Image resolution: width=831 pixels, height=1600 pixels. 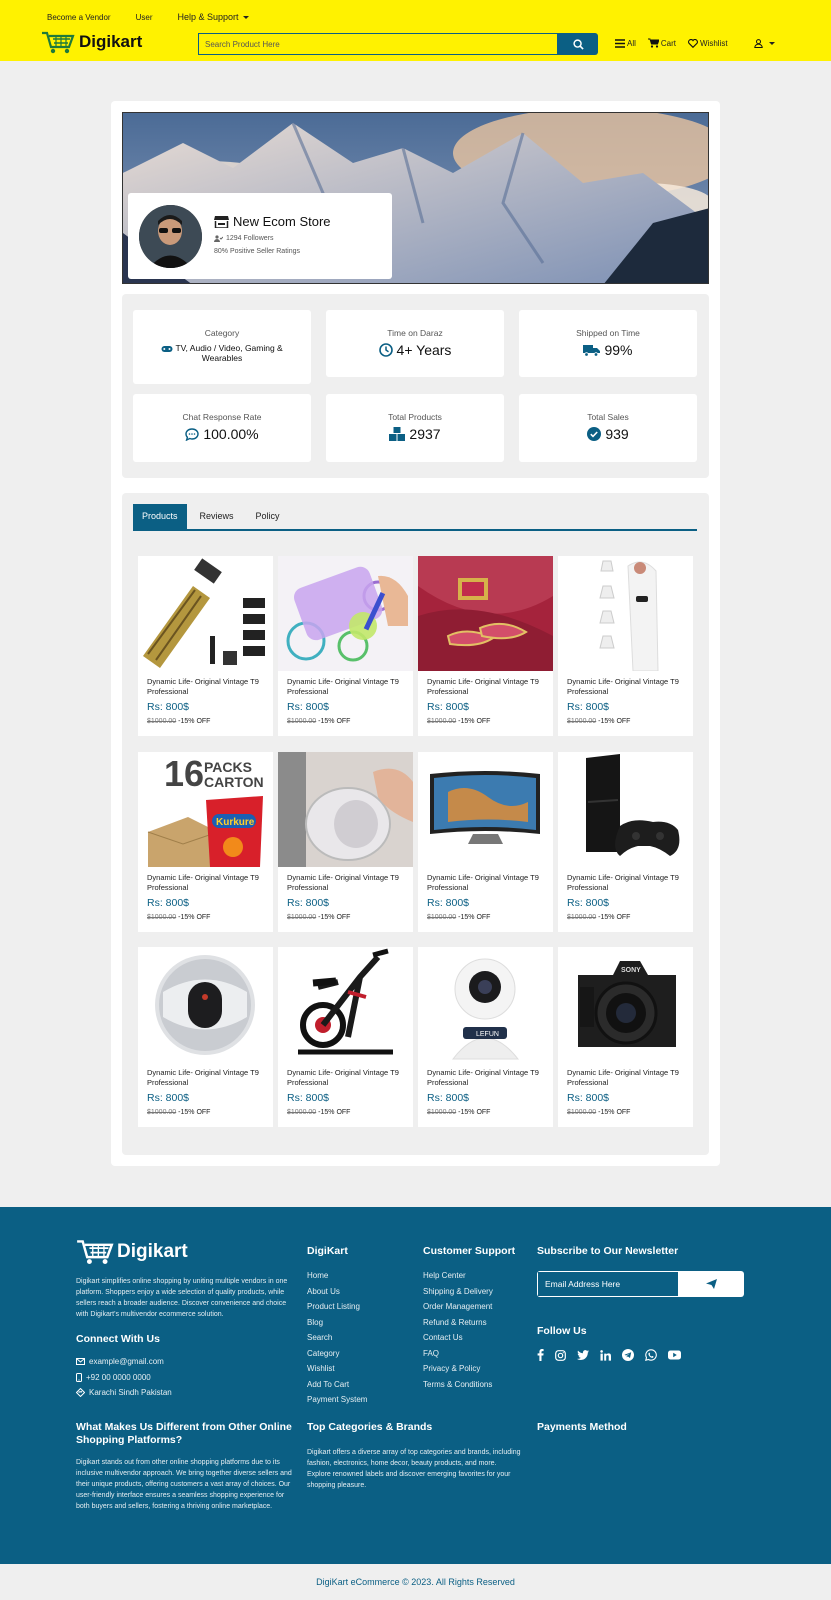 What do you see at coordinates (605, 1355) in the screenshot?
I see `linkedin-icon` at bounding box center [605, 1355].